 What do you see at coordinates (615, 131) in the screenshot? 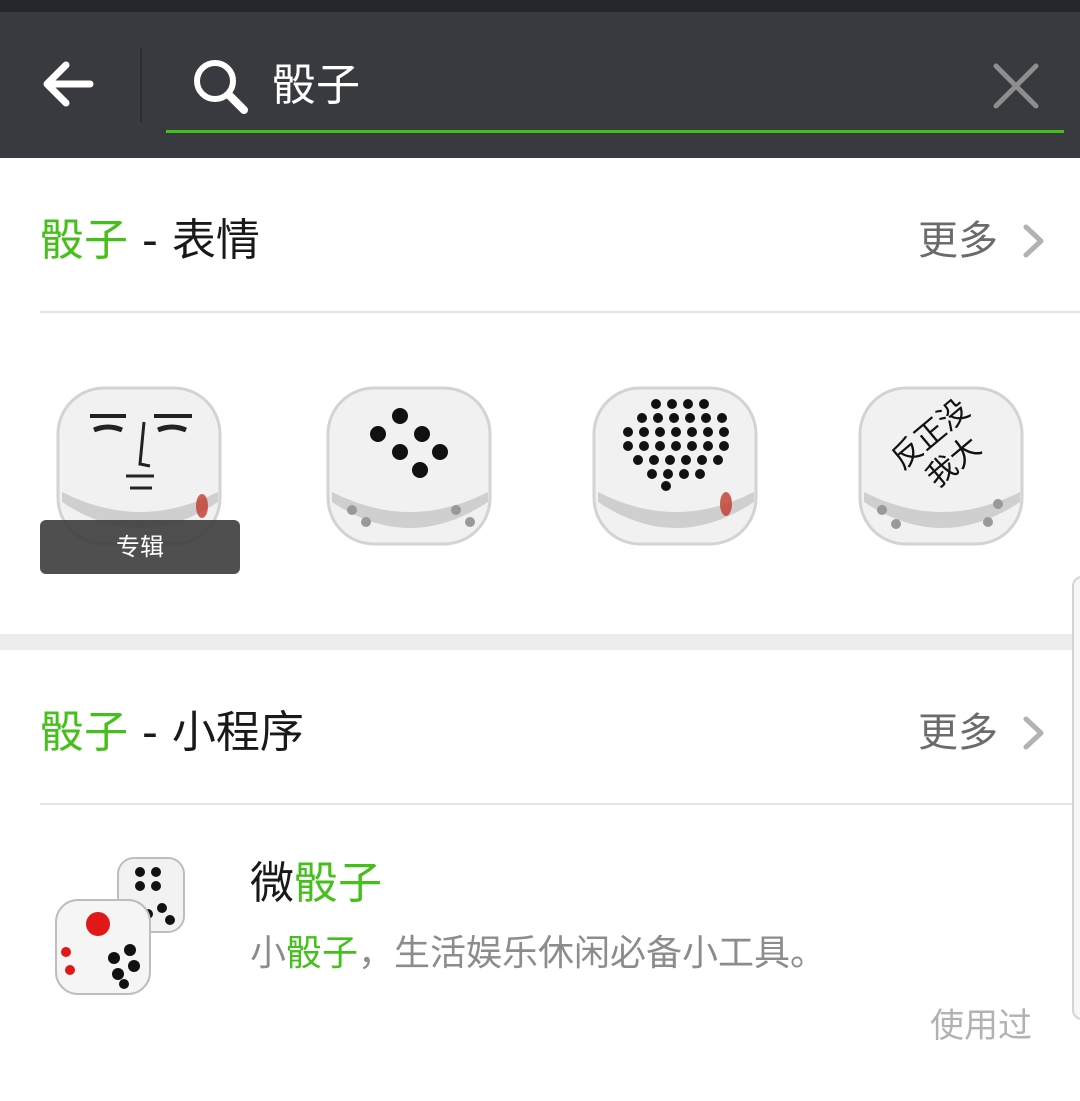
I see `search-underline` at bounding box center [615, 131].